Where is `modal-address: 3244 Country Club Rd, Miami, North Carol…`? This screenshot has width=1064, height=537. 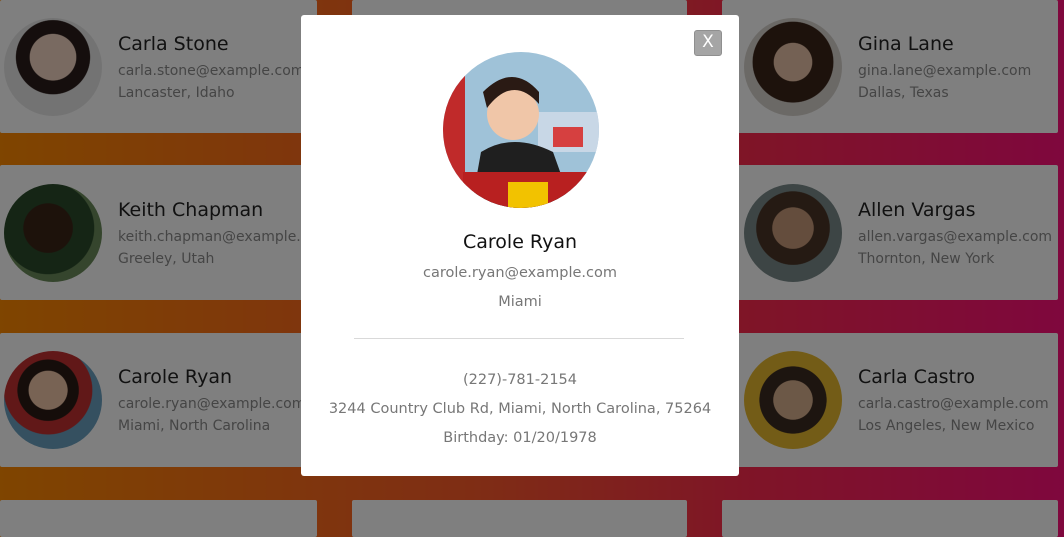 modal-address: 3244 Country Club Rd, Miami, North Carol… is located at coordinates (520, 409).